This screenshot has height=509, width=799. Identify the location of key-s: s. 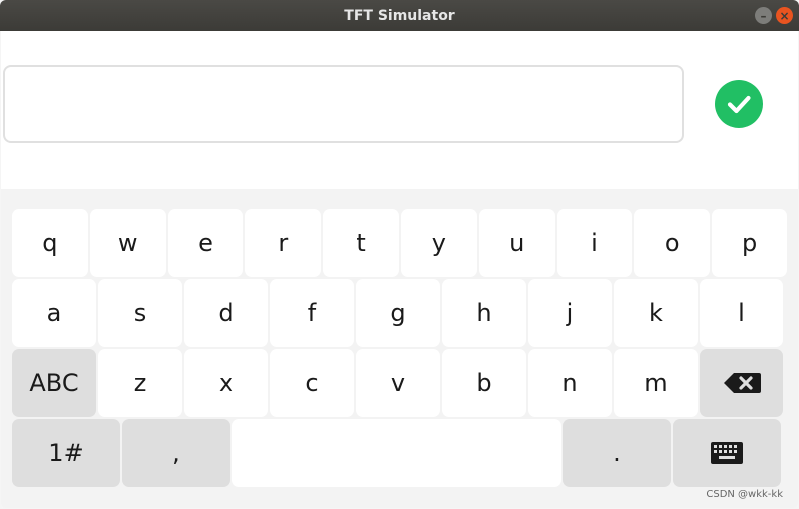
(140, 313).